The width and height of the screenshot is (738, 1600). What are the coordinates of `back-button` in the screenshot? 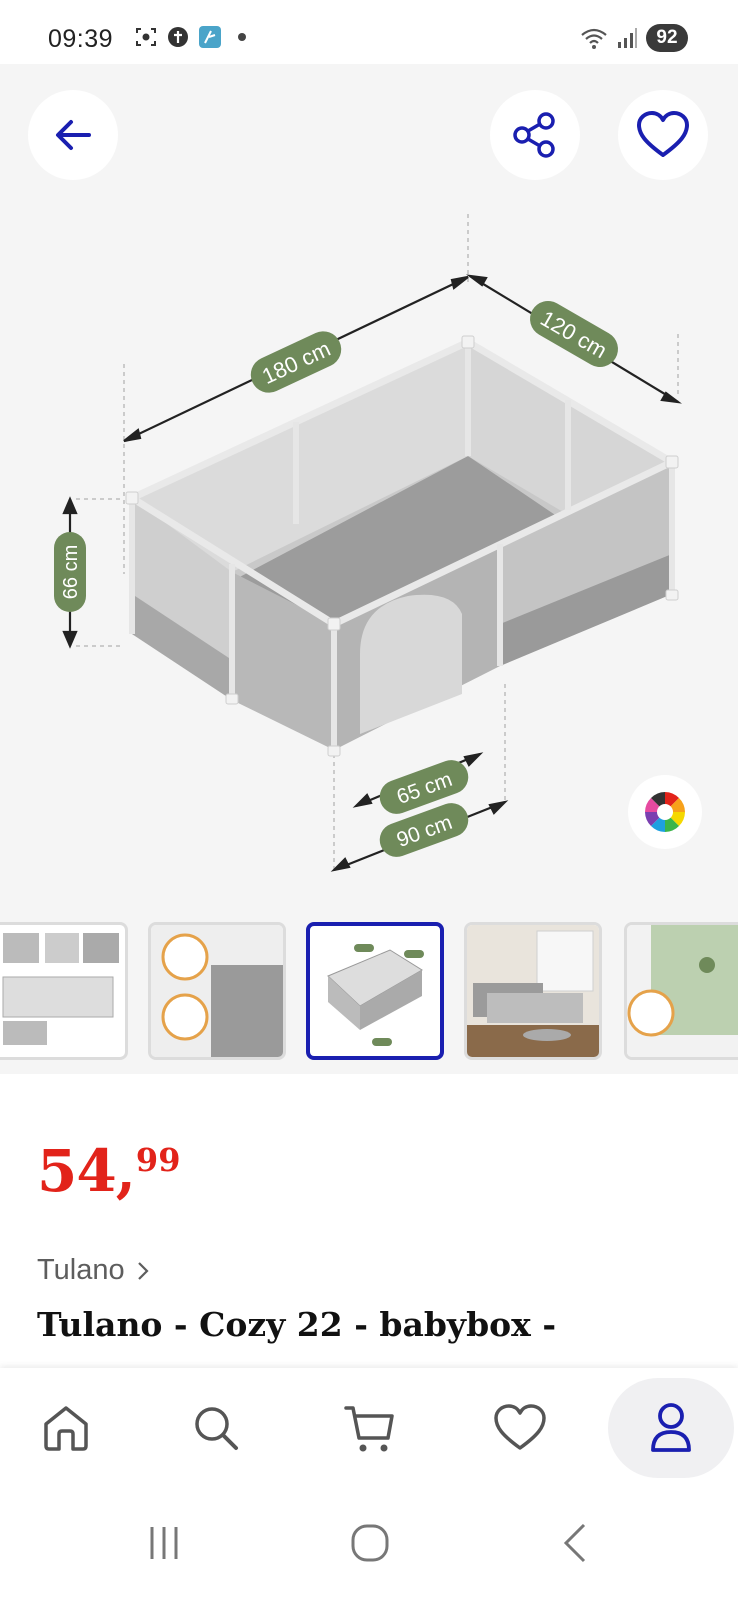 It's located at (73, 135).